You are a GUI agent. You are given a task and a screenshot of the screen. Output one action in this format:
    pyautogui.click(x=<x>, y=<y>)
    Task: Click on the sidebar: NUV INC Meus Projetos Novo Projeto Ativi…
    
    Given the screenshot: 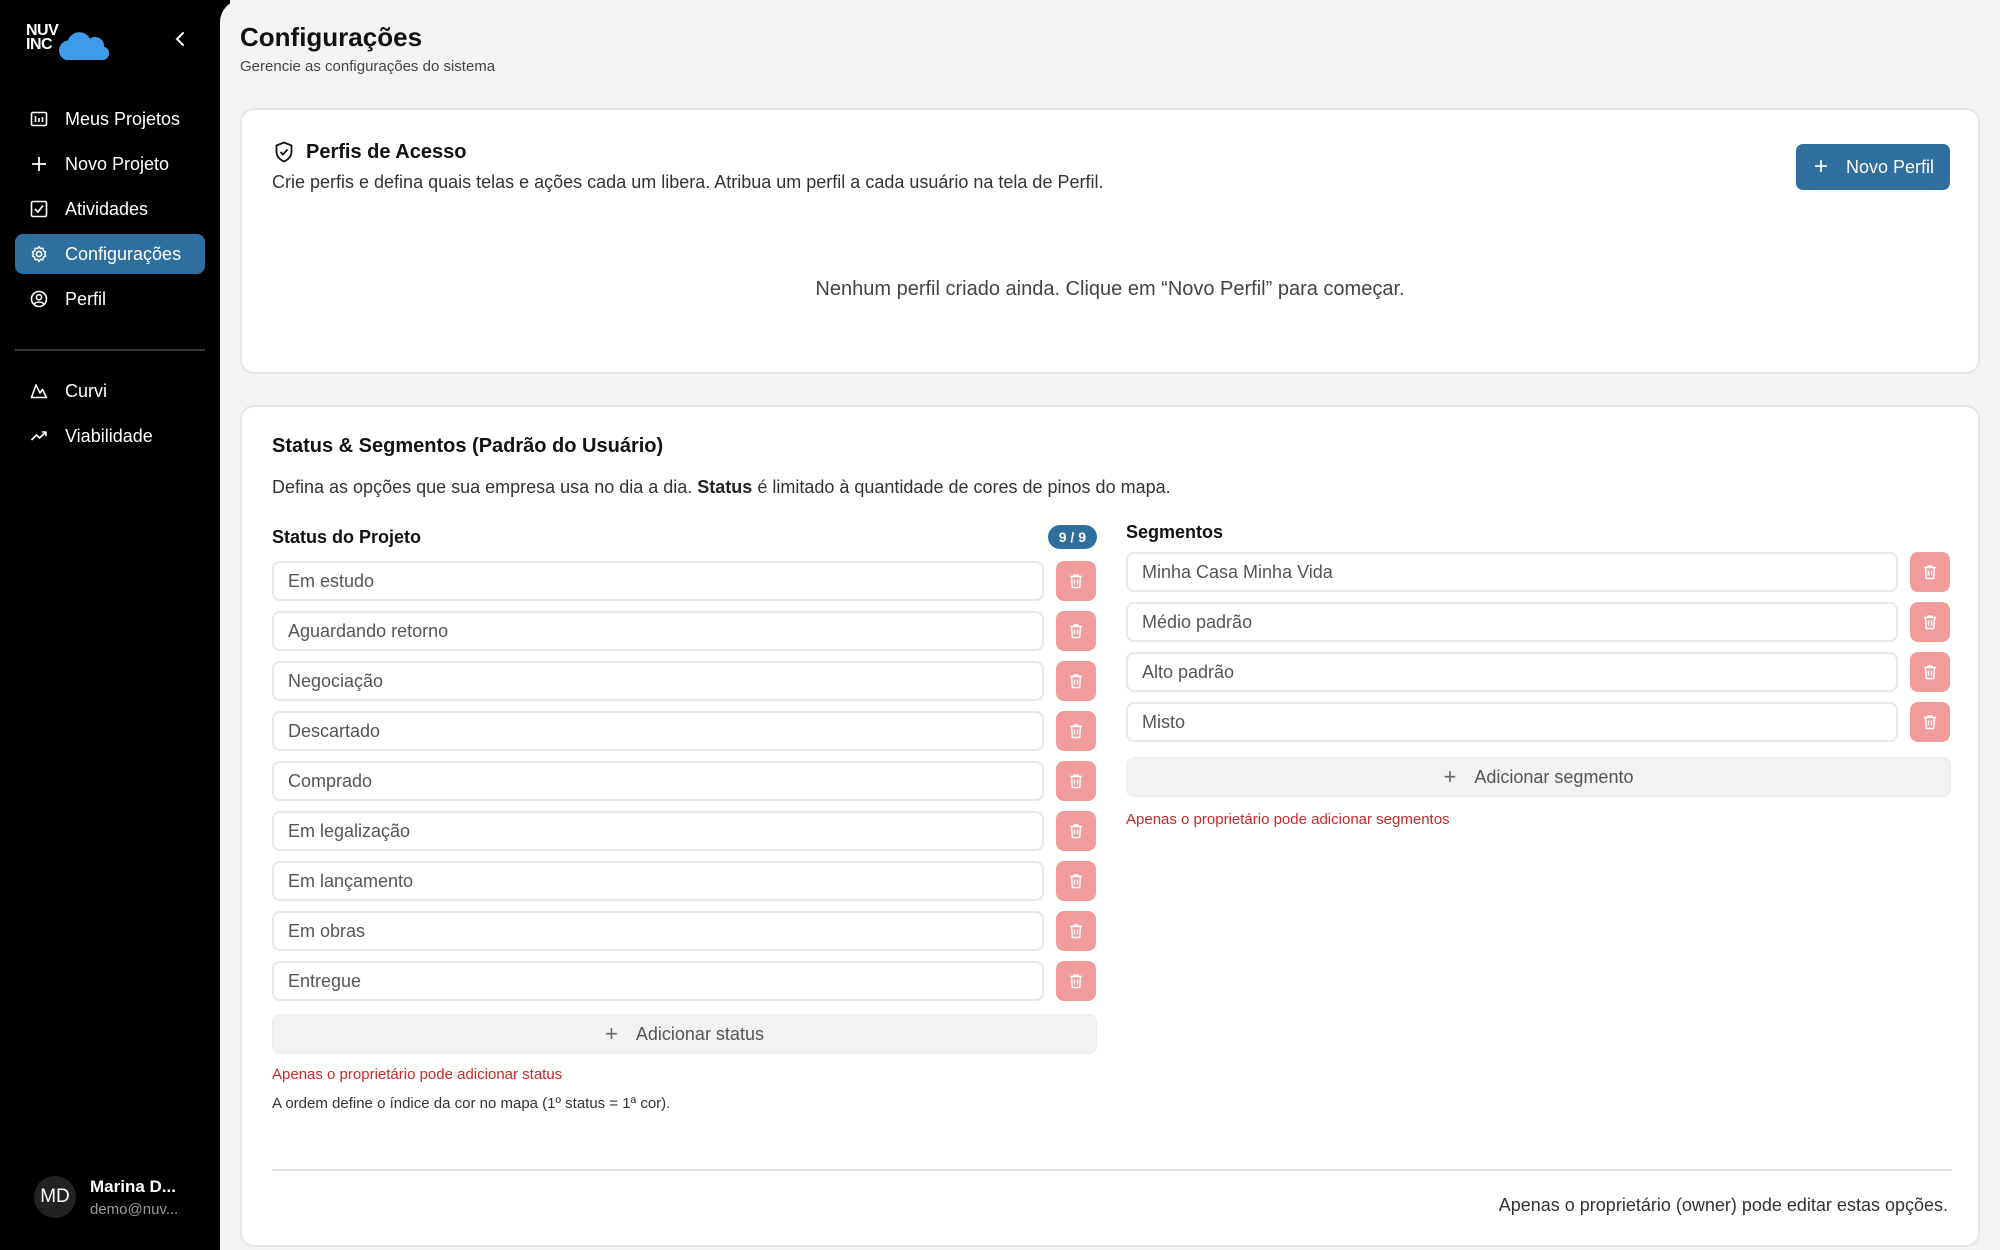 What is the action you would take?
    pyautogui.click(x=115, y=625)
    